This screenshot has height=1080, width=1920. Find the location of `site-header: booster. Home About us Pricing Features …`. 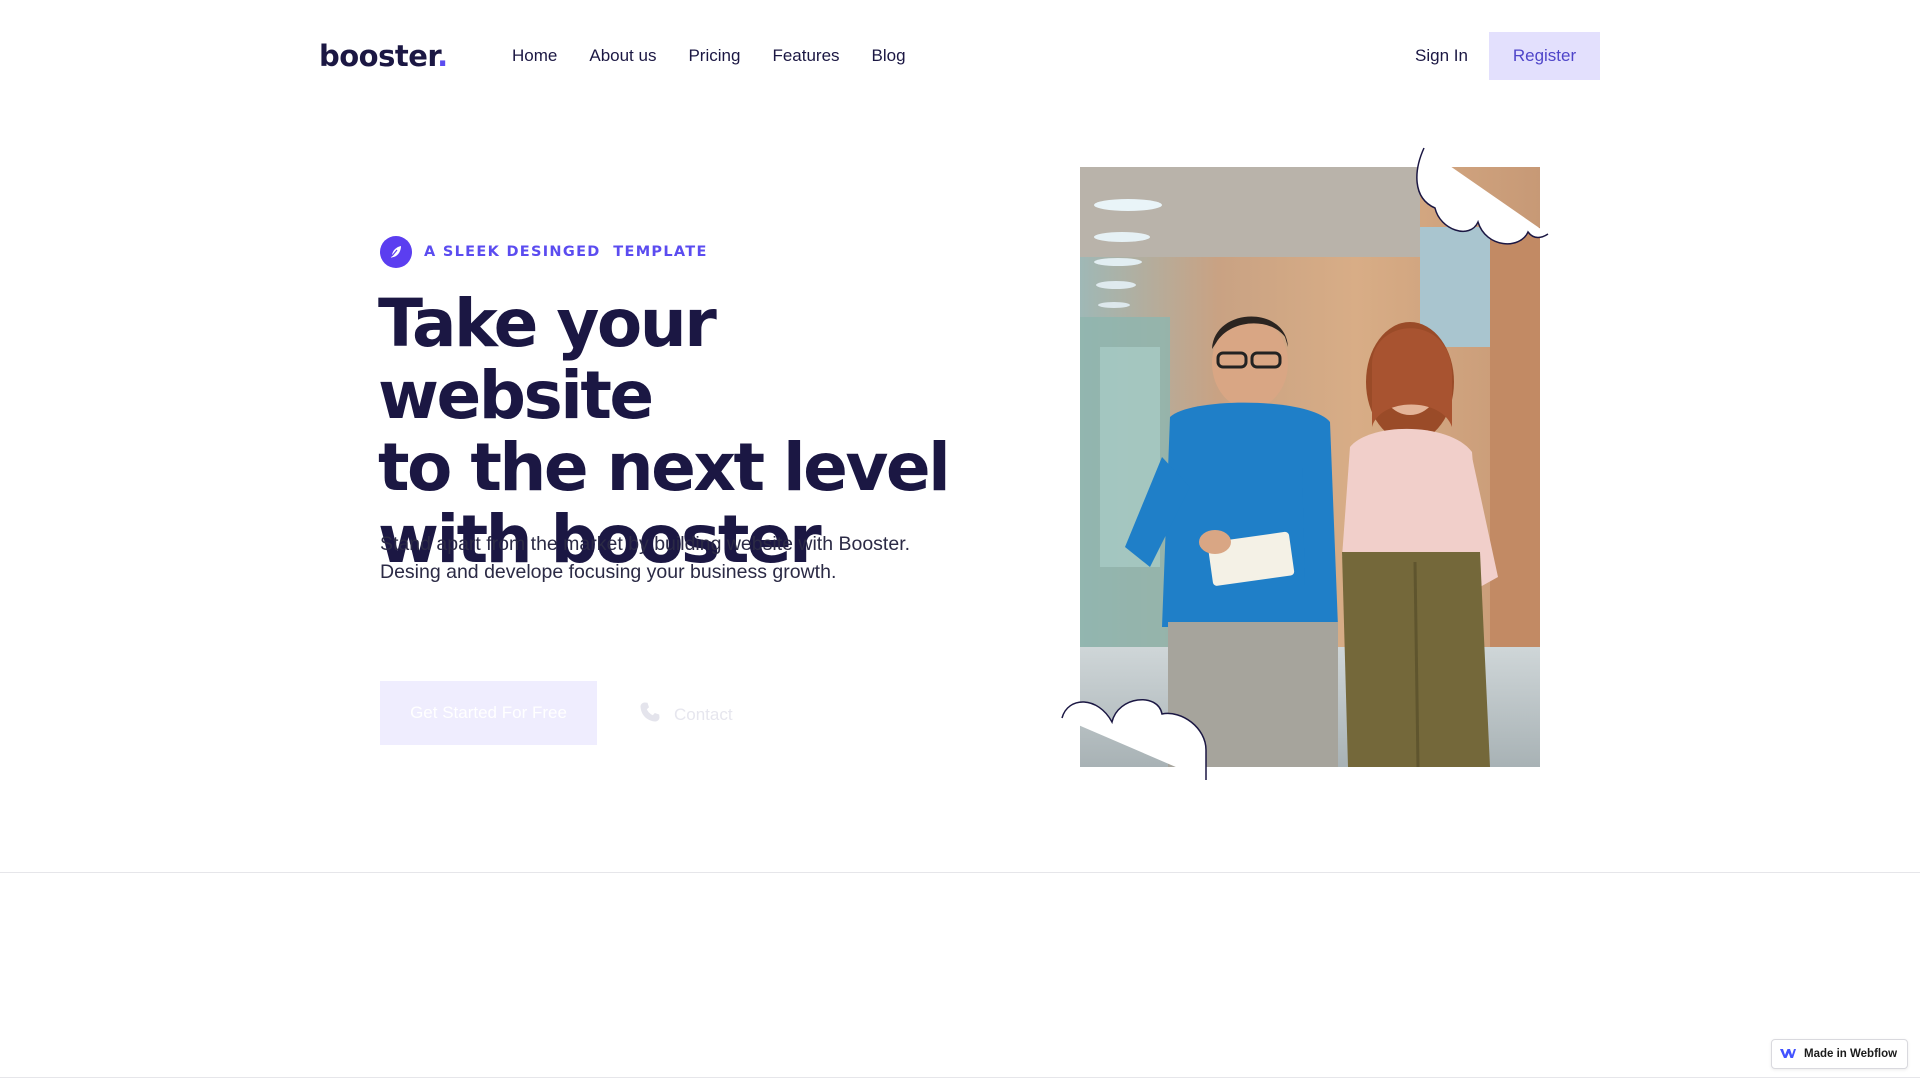

site-header: booster. Home About us Pricing Features … is located at coordinates (960, 56).